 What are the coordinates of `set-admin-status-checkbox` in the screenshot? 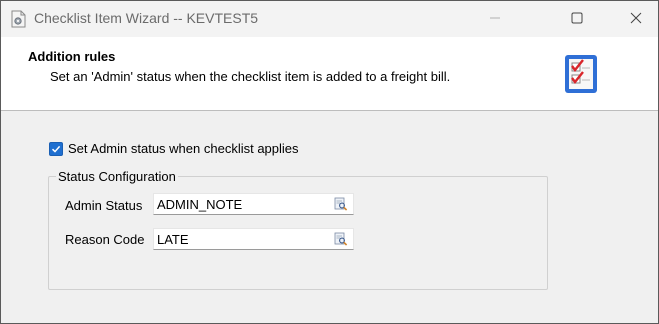 It's located at (56, 148).